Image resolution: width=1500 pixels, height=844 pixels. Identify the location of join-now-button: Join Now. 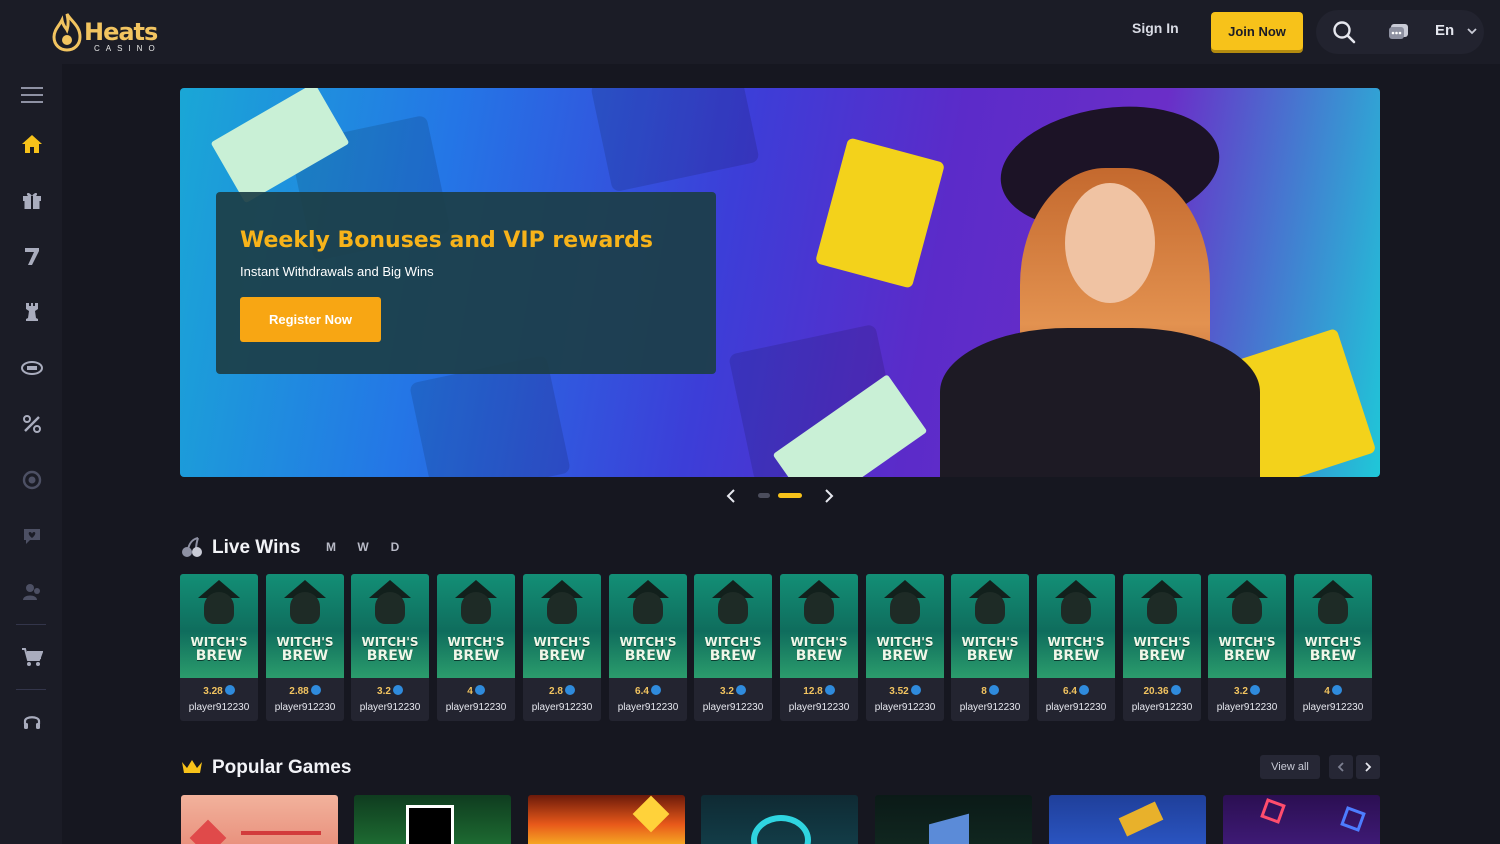
(1257, 31).